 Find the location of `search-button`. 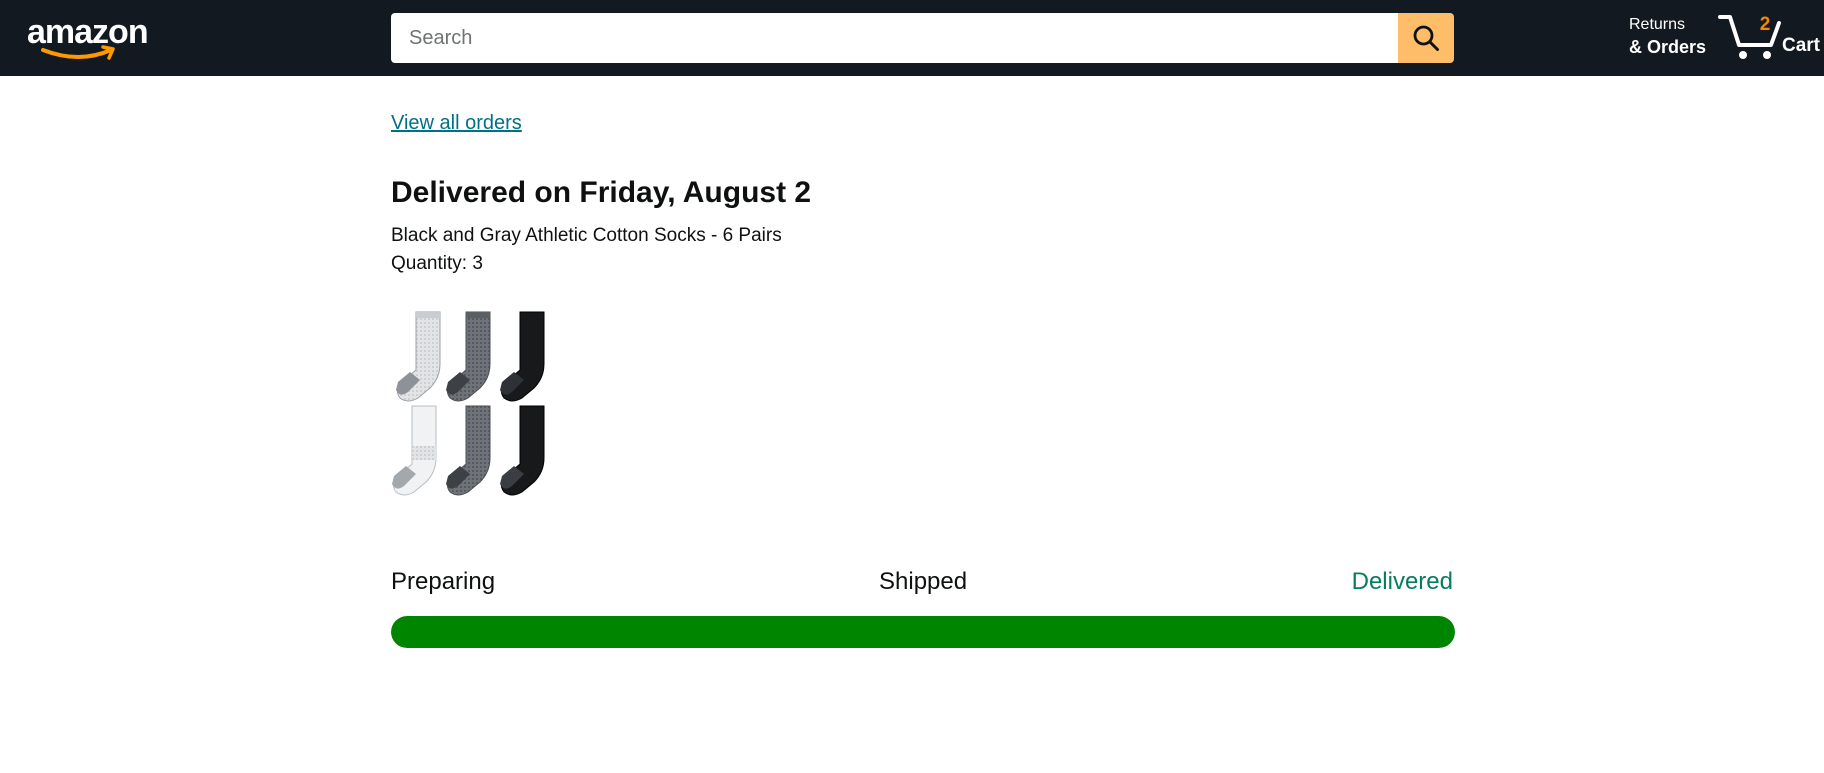

search-button is located at coordinates (1426, 38).